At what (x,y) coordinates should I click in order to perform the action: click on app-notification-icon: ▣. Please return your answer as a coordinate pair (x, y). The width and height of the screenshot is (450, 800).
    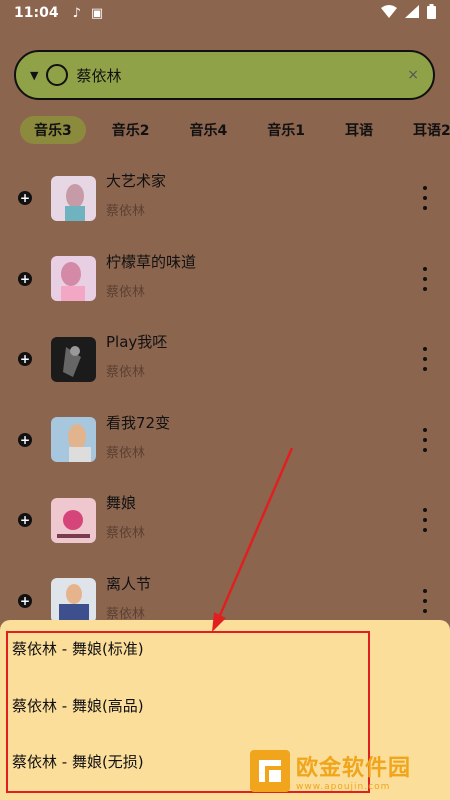
    Looking at the image, I should click on (97, 13).